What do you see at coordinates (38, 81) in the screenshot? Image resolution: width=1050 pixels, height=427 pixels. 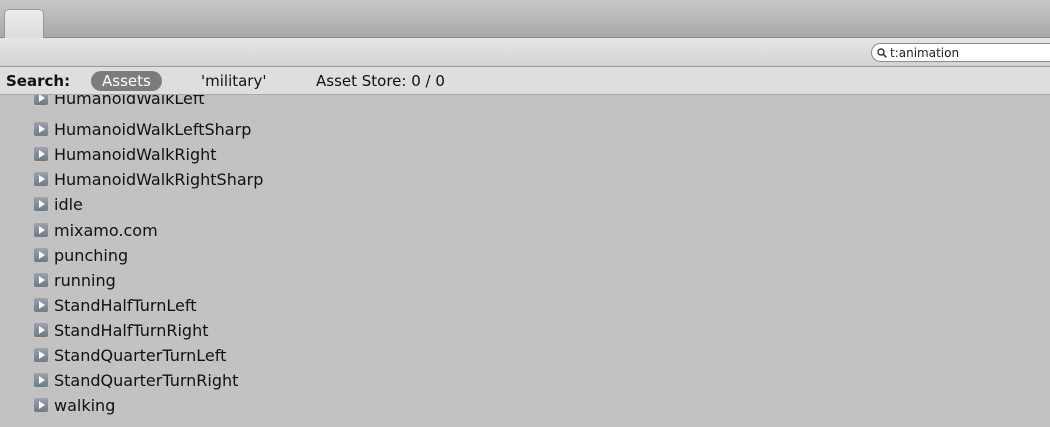 I see `search-label: Search:` at bounding box center [38, 81].